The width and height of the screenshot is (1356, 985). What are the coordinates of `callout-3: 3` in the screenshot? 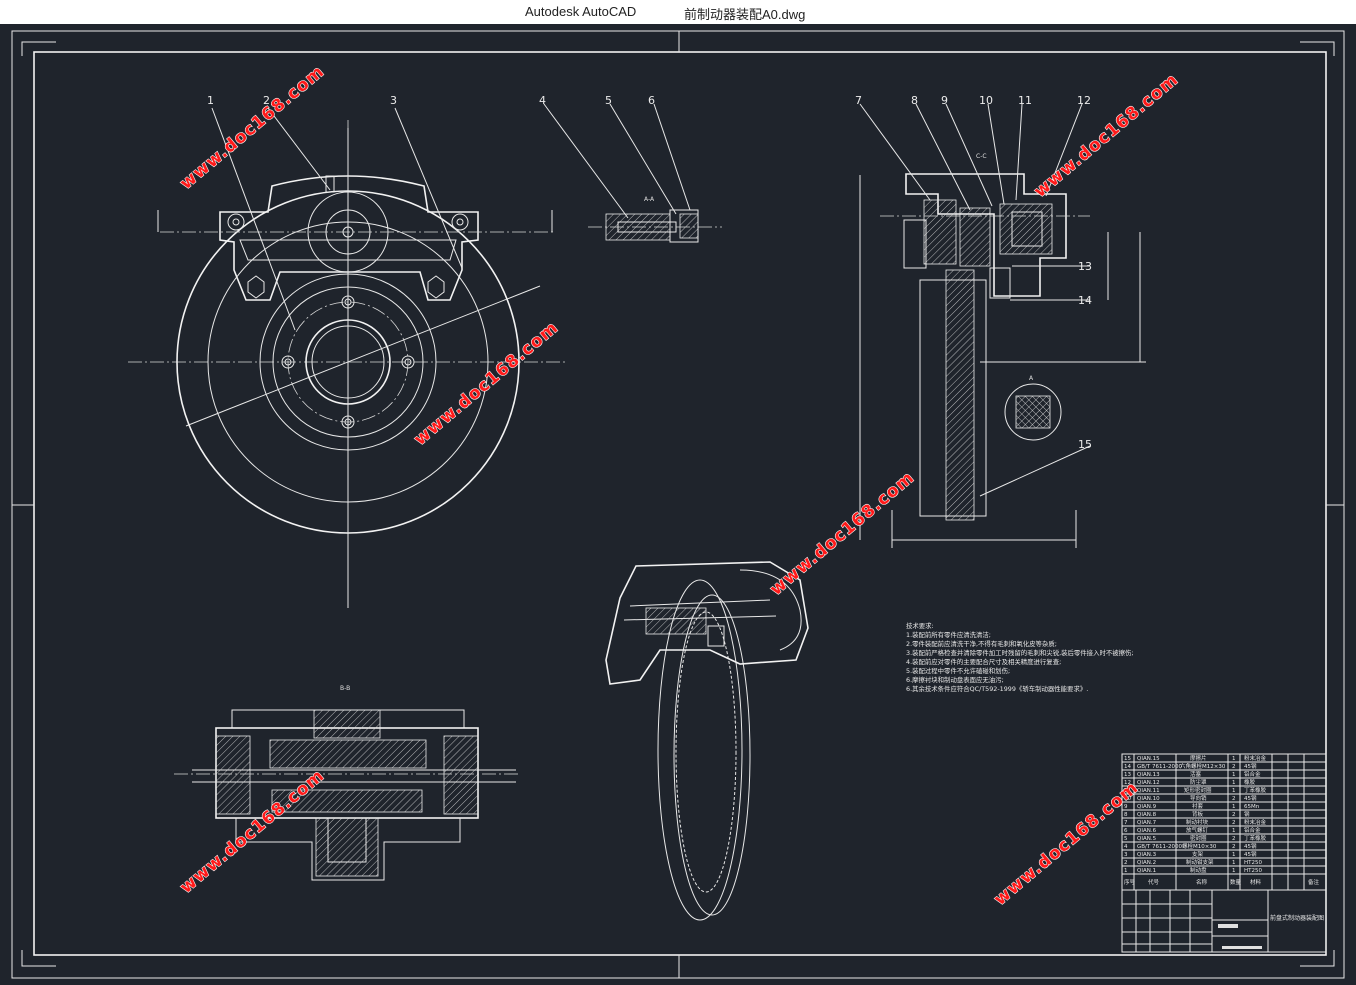 It's located at (393, 100).